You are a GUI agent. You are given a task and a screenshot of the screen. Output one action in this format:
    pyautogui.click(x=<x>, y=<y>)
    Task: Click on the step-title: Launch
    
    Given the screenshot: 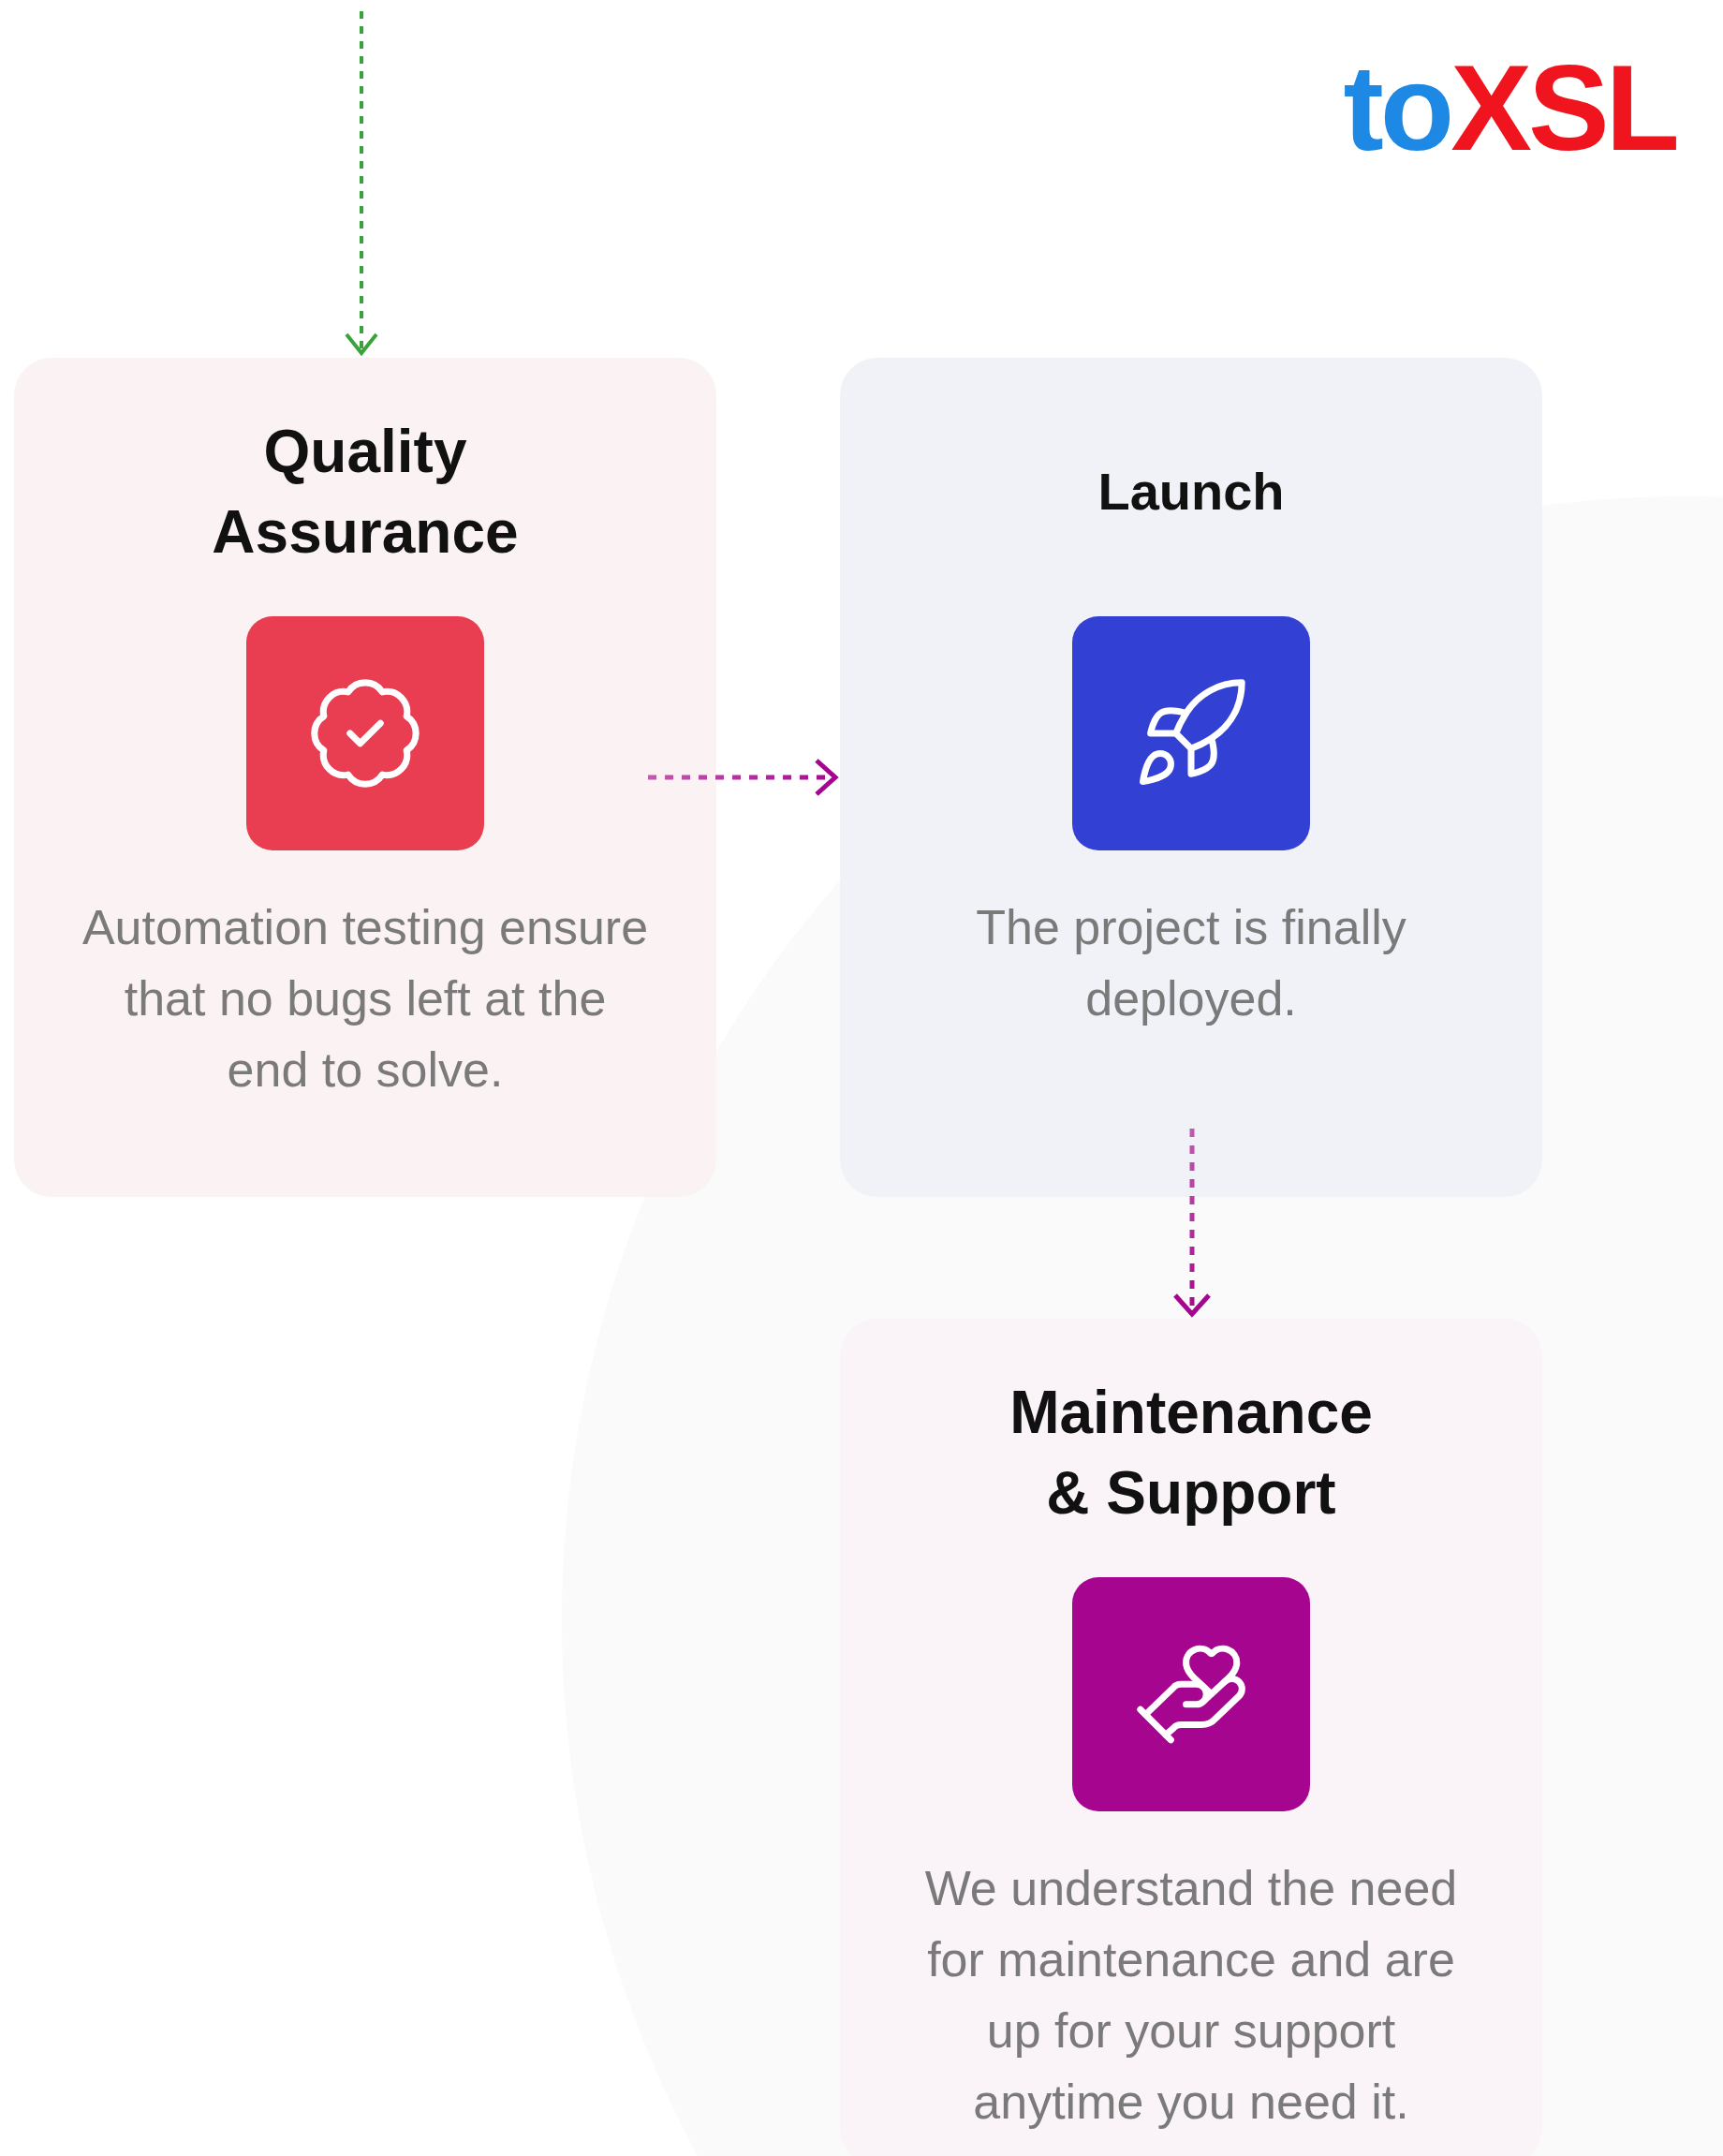 What is the action you would take?
    pyautogui.click(x=1191, y=492)
    